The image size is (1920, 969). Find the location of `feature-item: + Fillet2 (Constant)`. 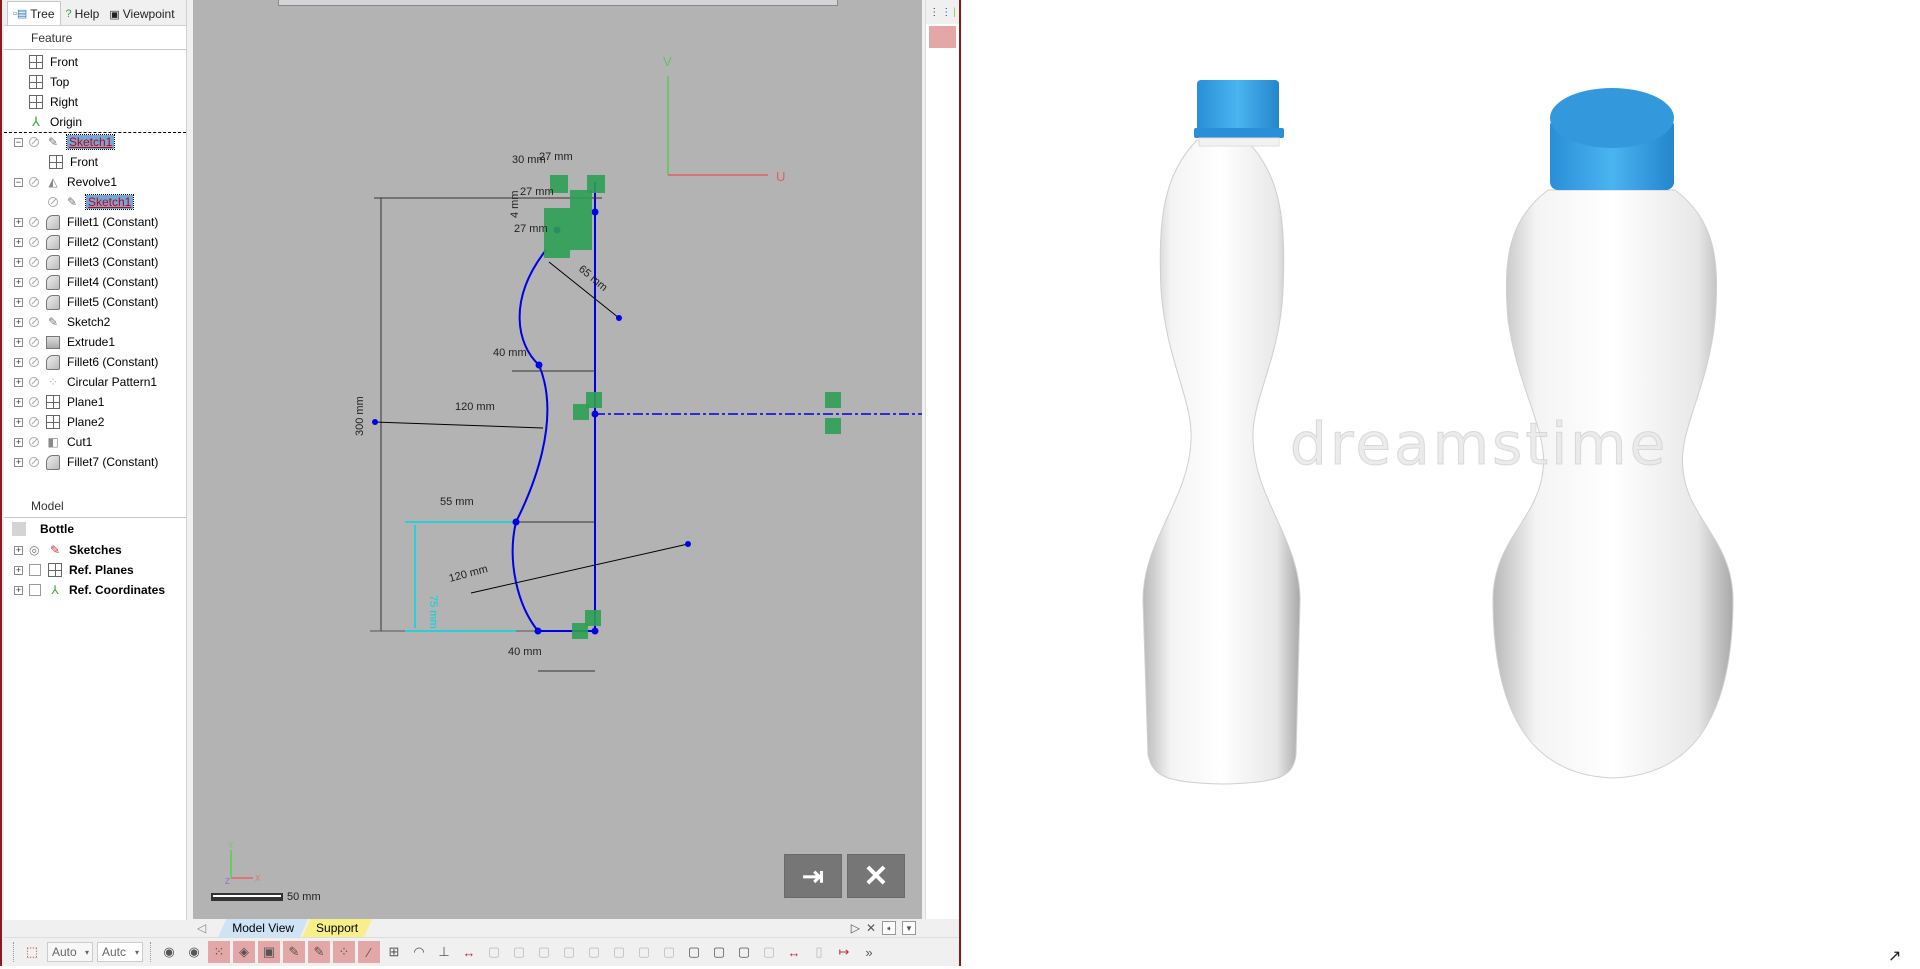

feature-item: + Fillet2 (Constant) is located at coordinates (95, 242).